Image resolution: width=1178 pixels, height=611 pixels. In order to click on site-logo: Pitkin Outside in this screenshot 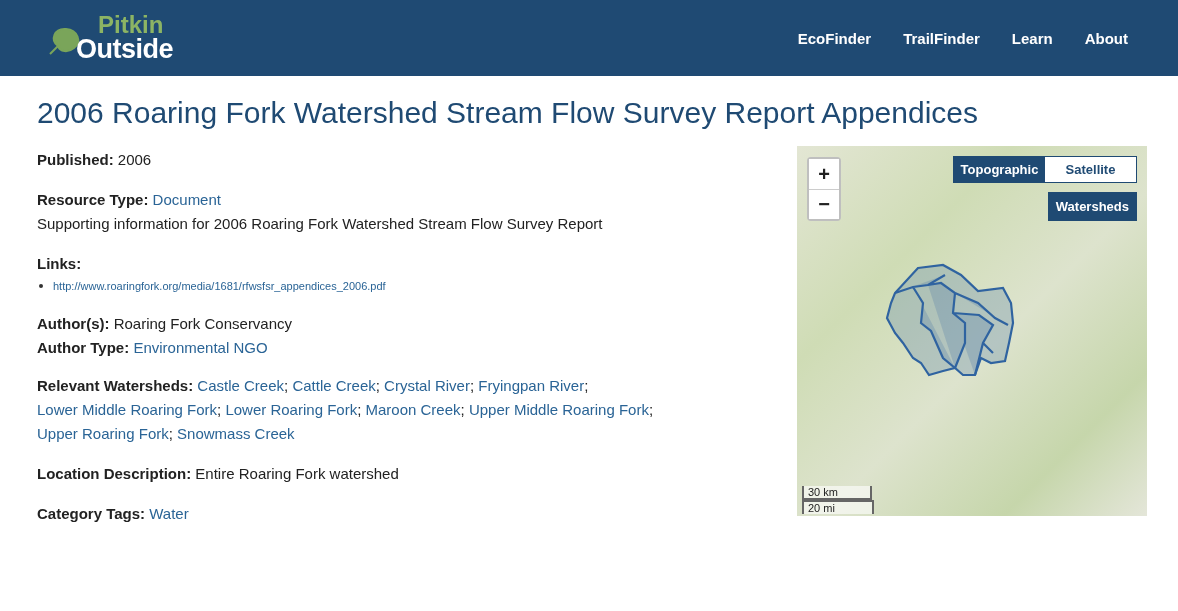, I will do `click(110, 38)`.